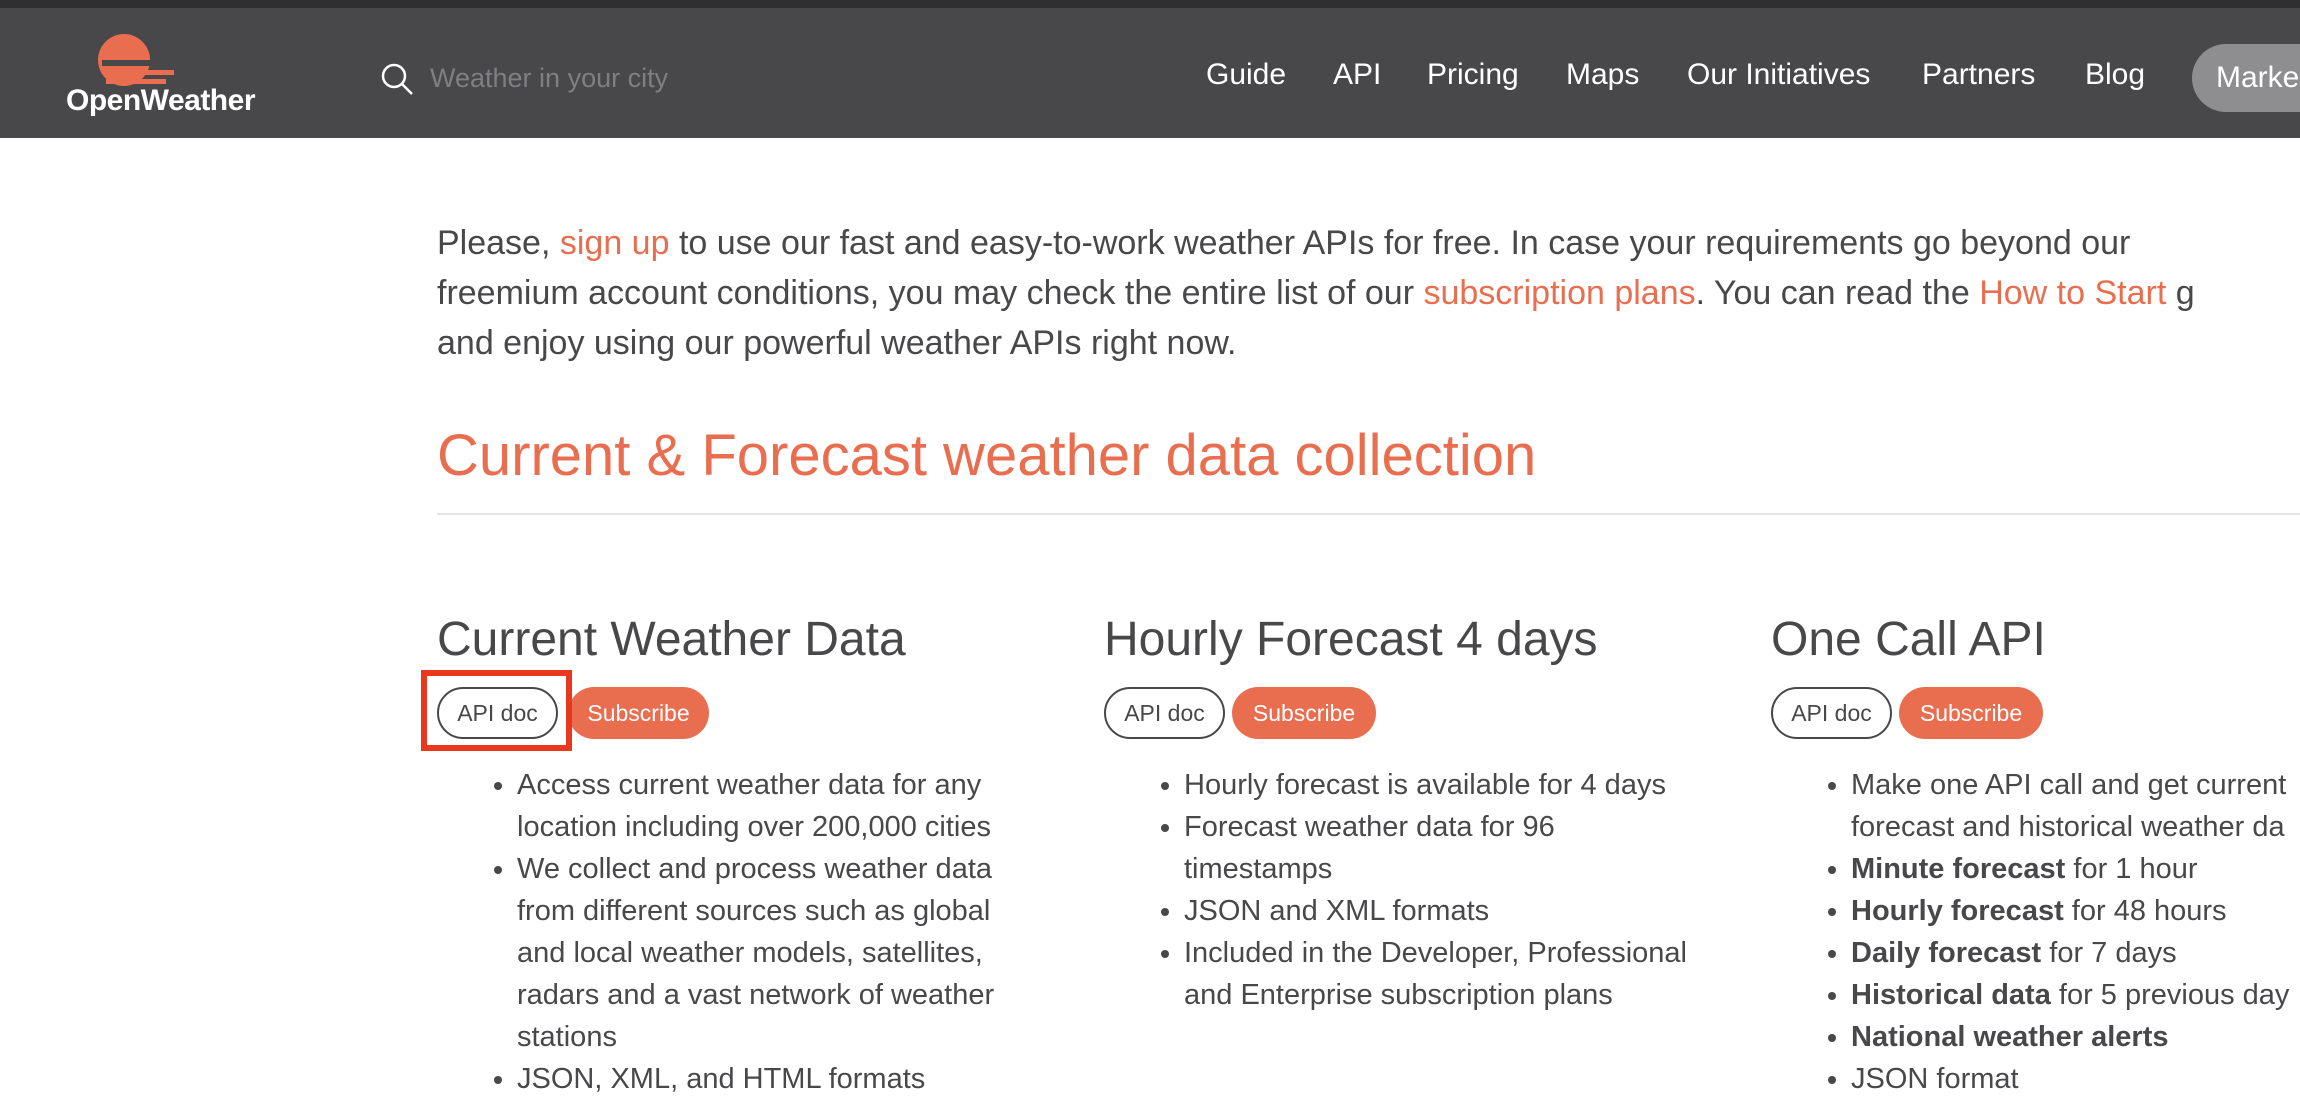 The height and width of the screenshot is (1100, 2300). Describe the element at coordinates (2070, 953) in the screenshot. I see `list-item: Daily forecast for 7 days` at that location.